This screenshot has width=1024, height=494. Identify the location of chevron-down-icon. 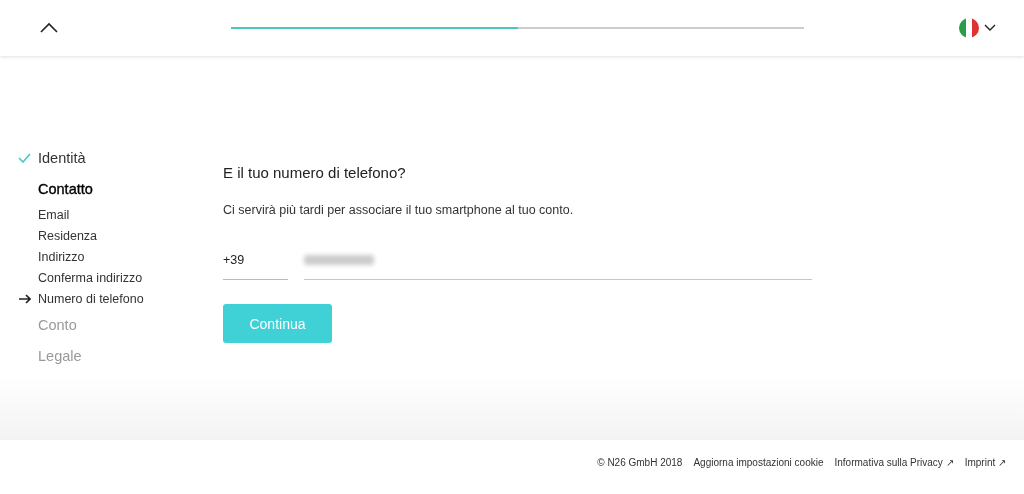
(990, 28).